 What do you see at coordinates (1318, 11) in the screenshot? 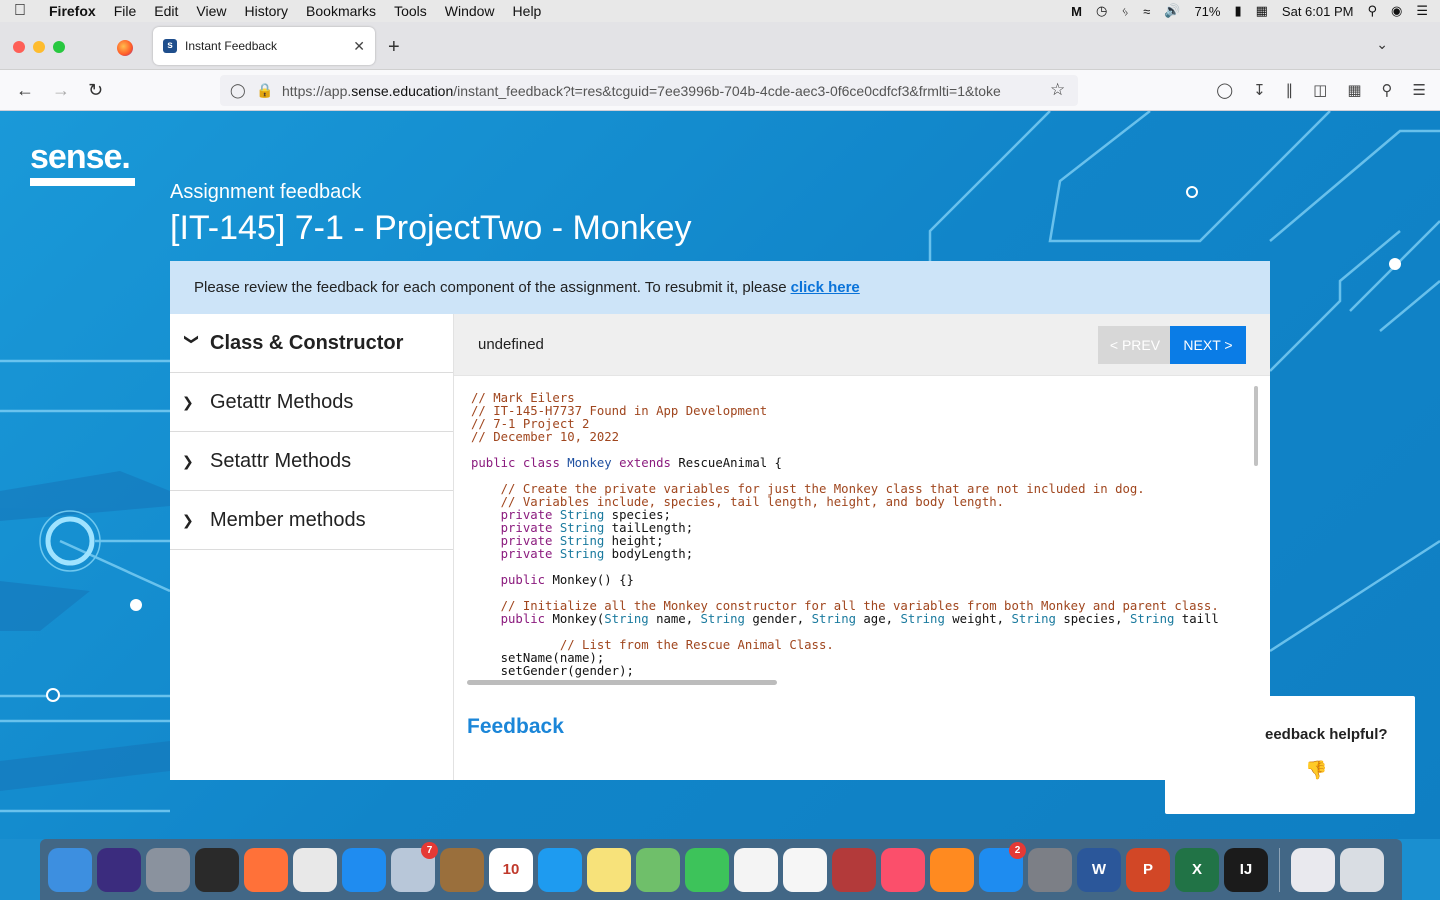
I see `clock: Sat 6:01 PM` at bounding box center [1318, 11].